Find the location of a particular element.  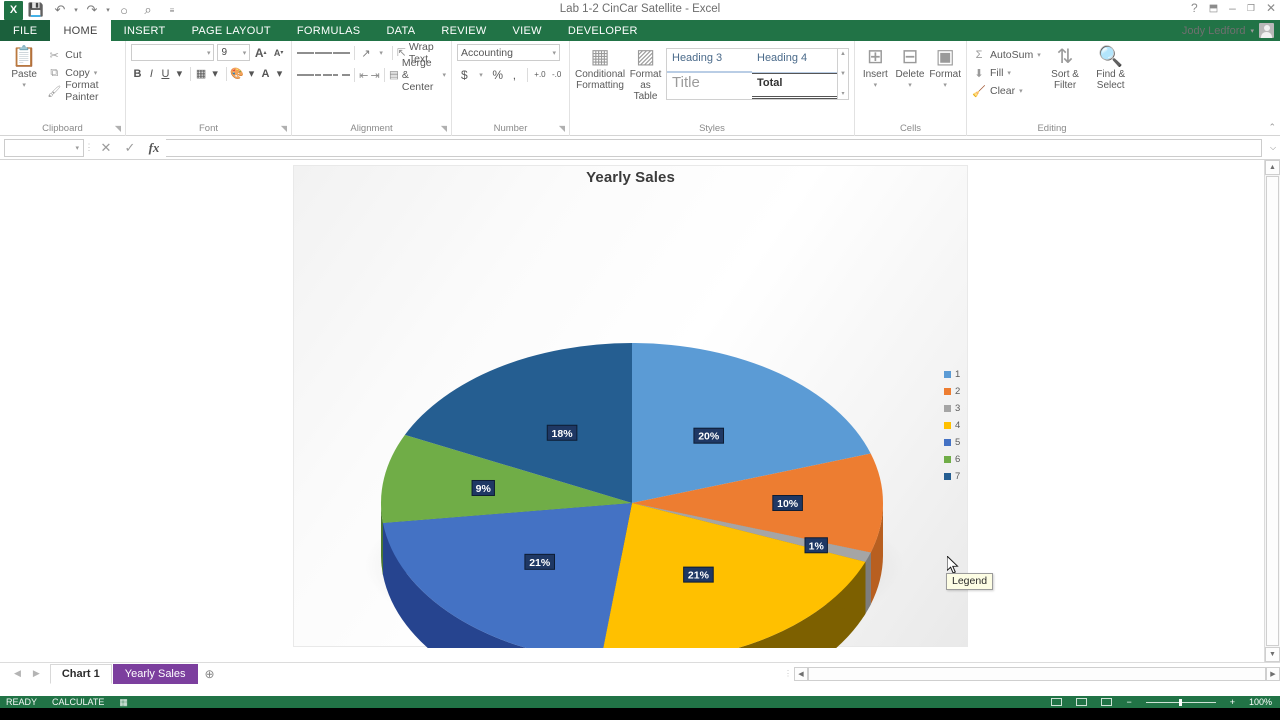

clear-dropdown-icon: ▾ is located at coordinates (1021, 91).